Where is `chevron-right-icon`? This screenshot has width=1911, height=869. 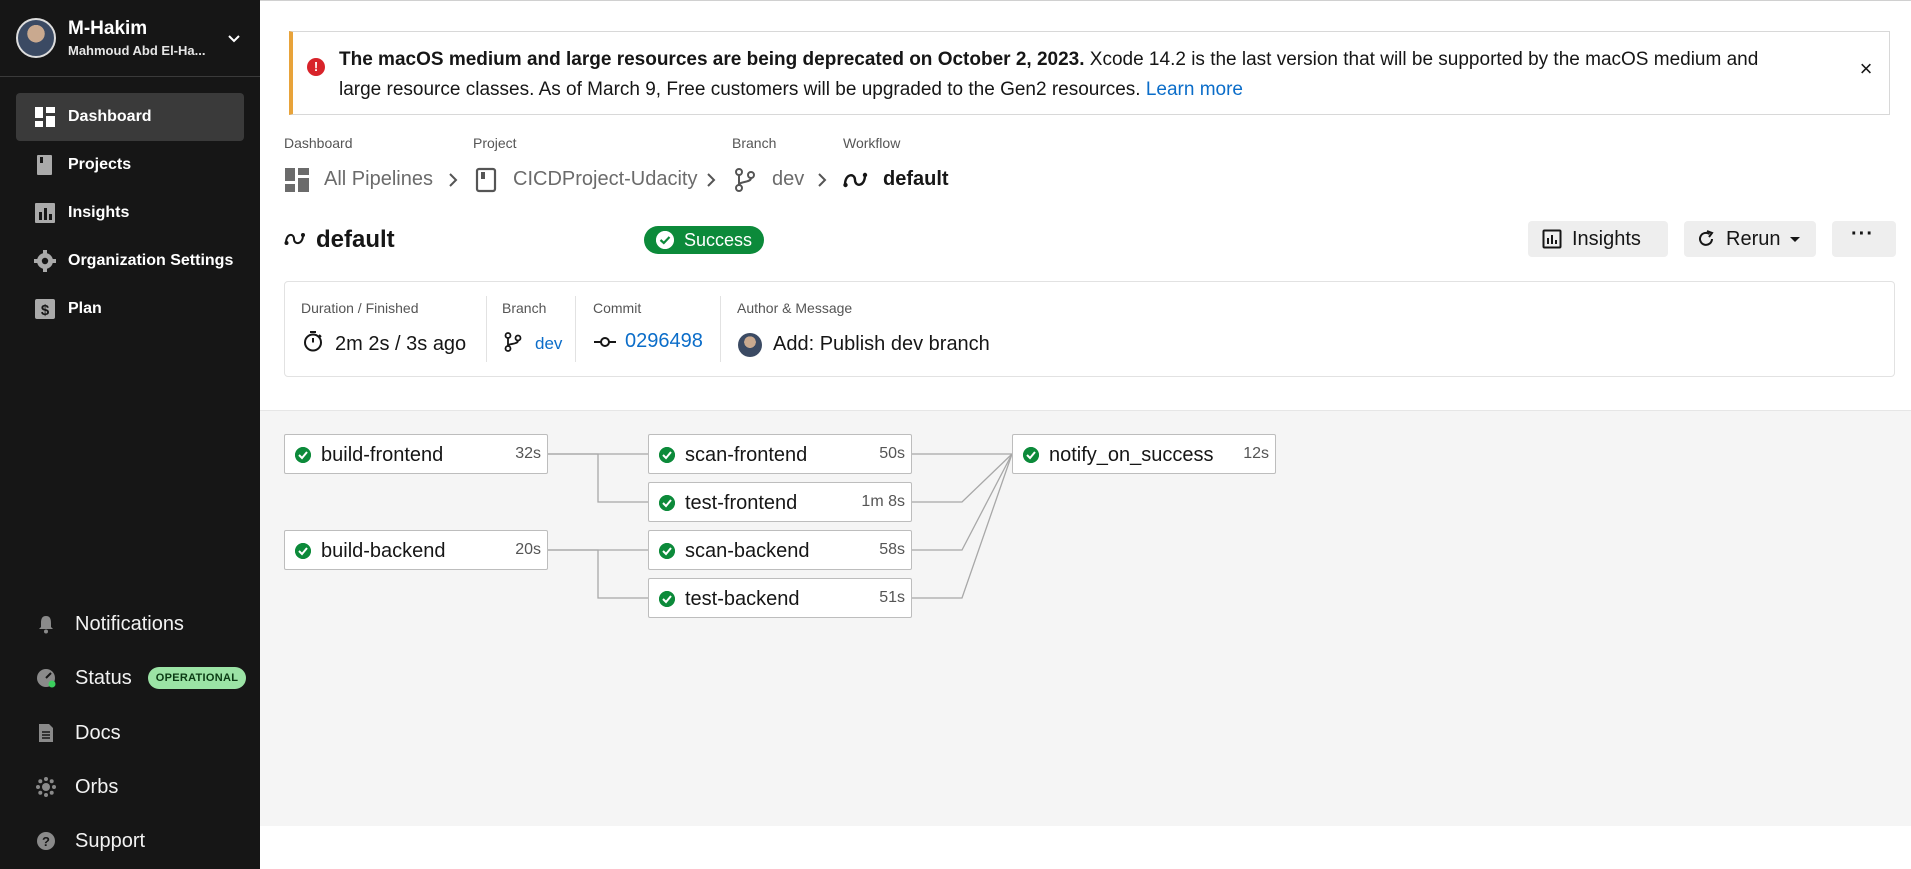 chevron-right-icon is located at coordinates (711, 180).